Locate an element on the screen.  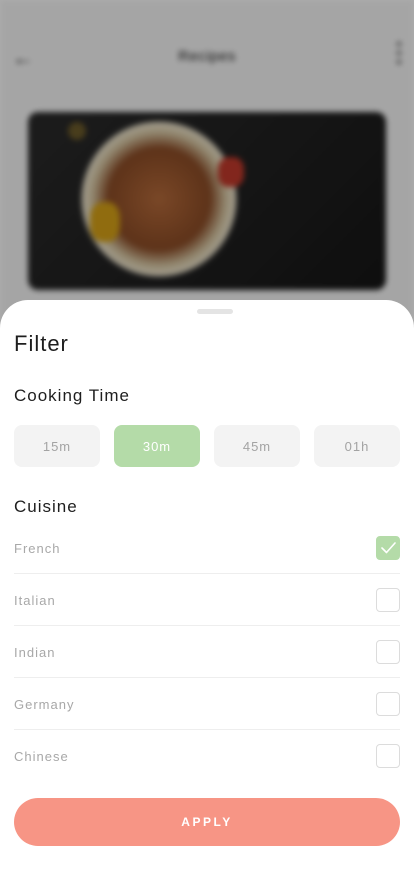
cuisine-item-italian: Italian is located at coordinates (207, 600).